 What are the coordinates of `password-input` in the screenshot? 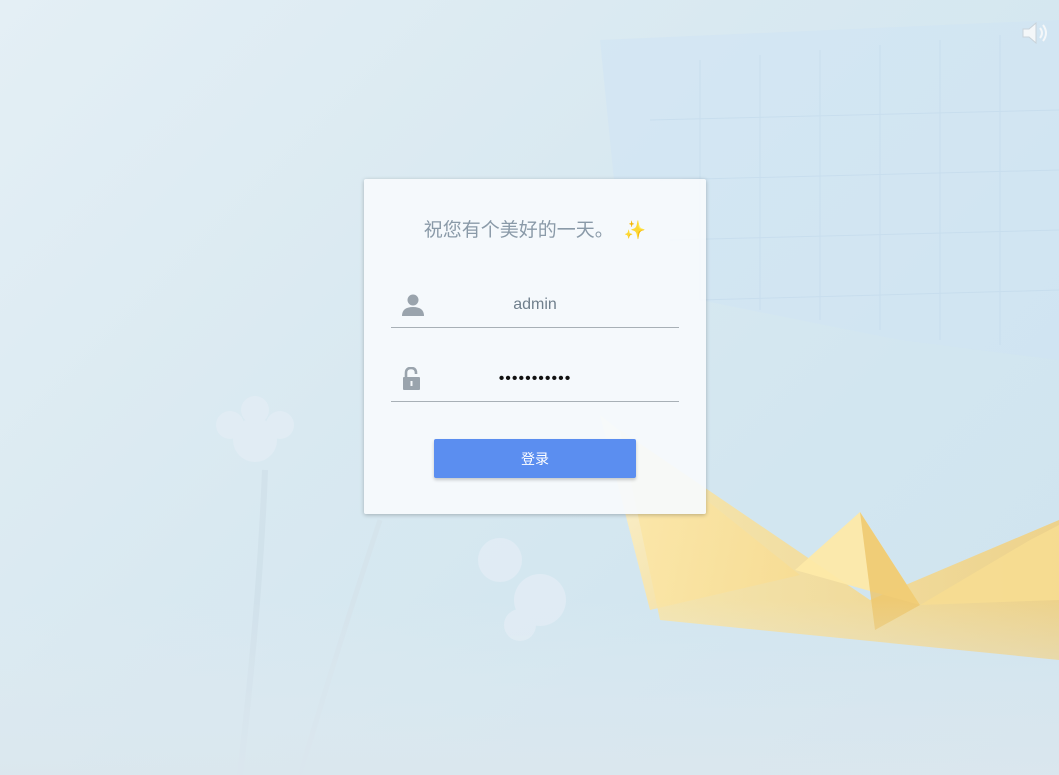 It's located at (535, 379).